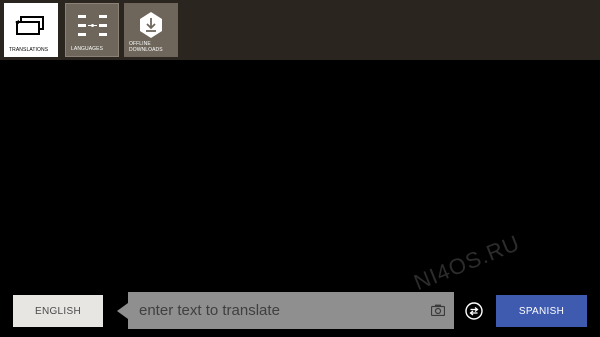 The height and width of the screenshot is (337, 600). I want to click on tab-translations: TRANSLATIONS, so click(31, 30).